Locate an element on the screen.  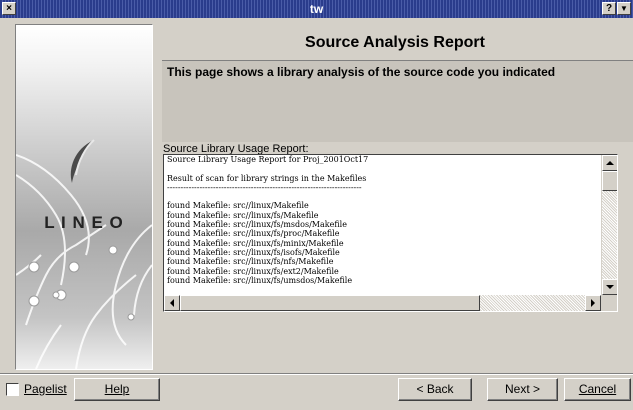
window-title: tw is located at coordinates (316, 9).